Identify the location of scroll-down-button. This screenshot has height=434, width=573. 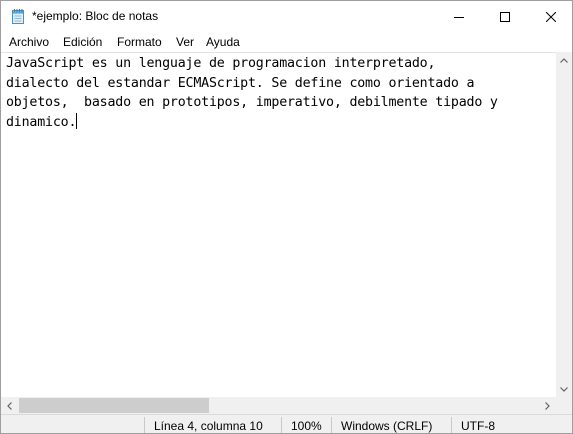
(564, 389).